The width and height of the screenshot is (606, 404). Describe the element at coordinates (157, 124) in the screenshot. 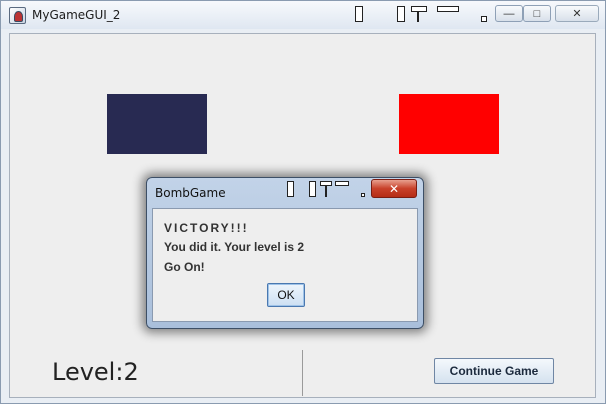

I see `dark-block` at that location.